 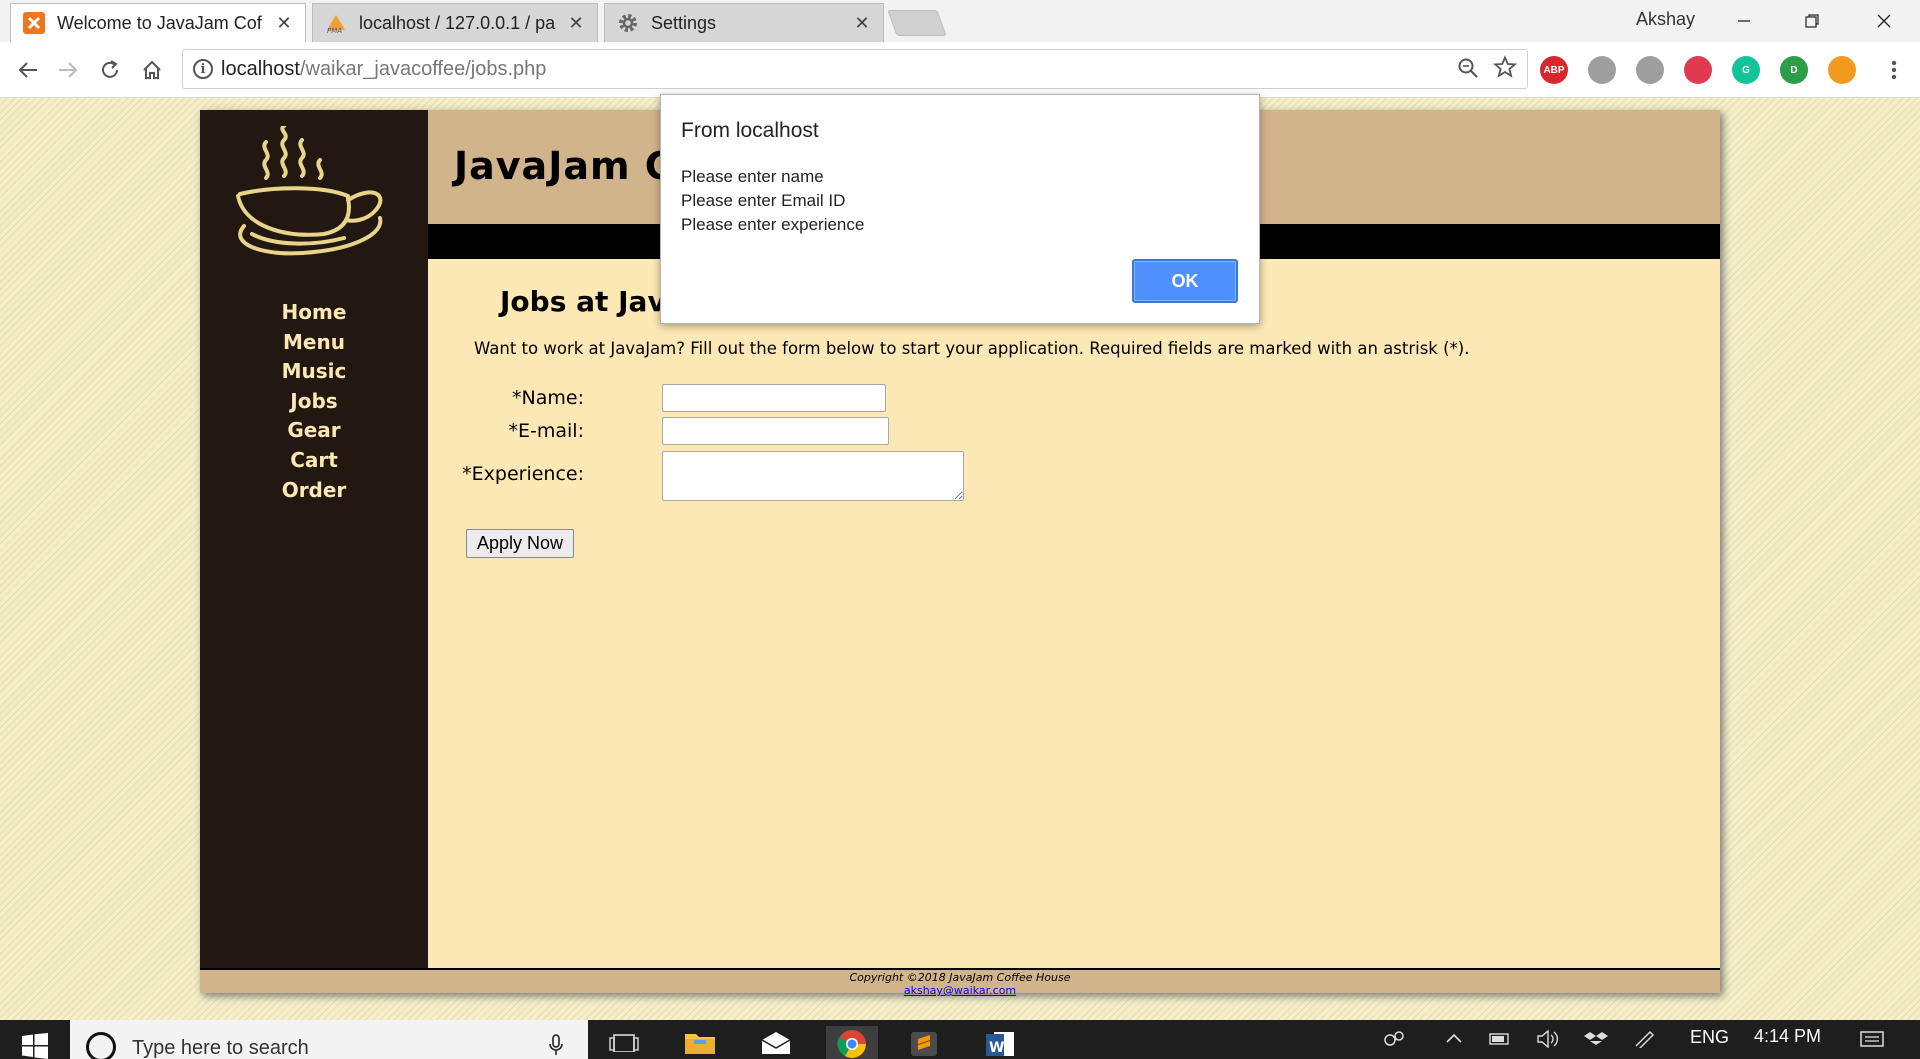 What do you see at coordinates (564, 166) in the screenshot?
I see `site-title: JavaJam C` at bounding box center [564, 166].